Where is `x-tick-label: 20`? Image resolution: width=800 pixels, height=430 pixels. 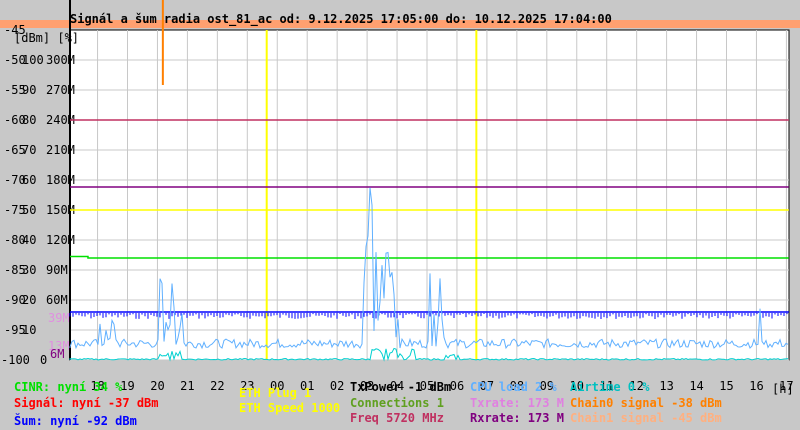
x-tick-label: 20 is located at coordinates (157, 386).